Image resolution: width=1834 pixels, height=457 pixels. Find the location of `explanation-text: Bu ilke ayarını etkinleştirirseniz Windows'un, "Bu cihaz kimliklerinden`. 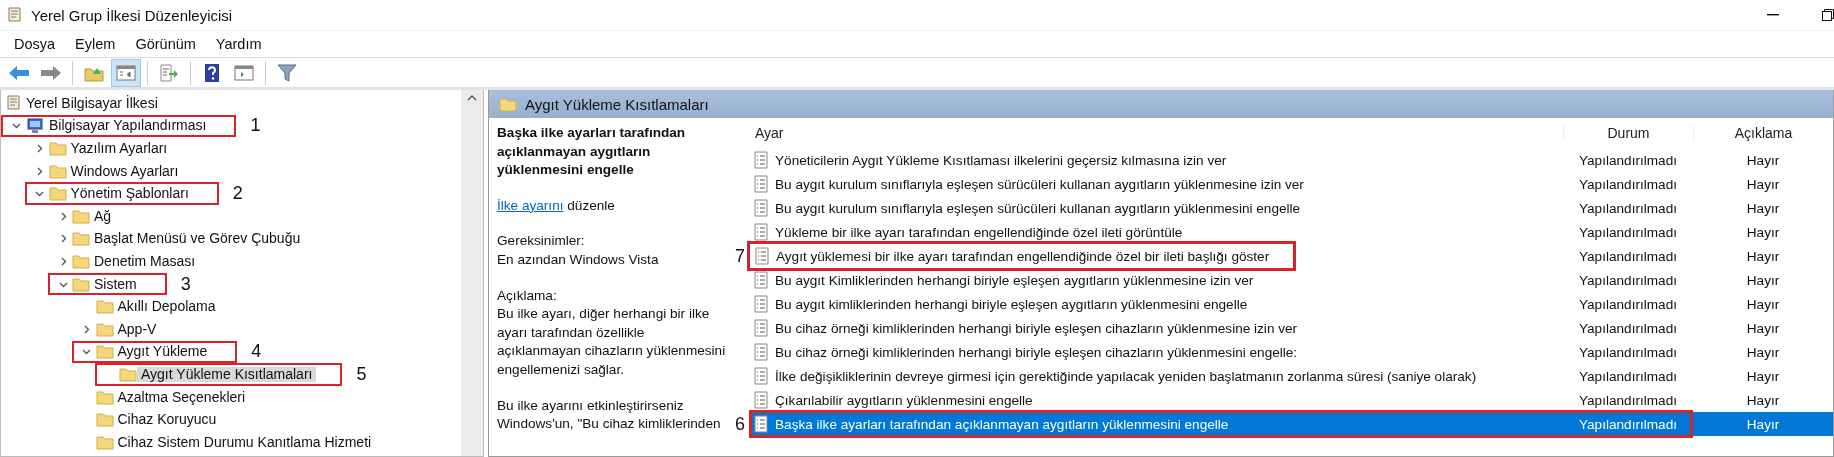

explanation-text: Bu ilke ayarını etkinleştirirseniz Windows'un, "Bu cihaz kimliklerinden is located at coordinates (609, 415).